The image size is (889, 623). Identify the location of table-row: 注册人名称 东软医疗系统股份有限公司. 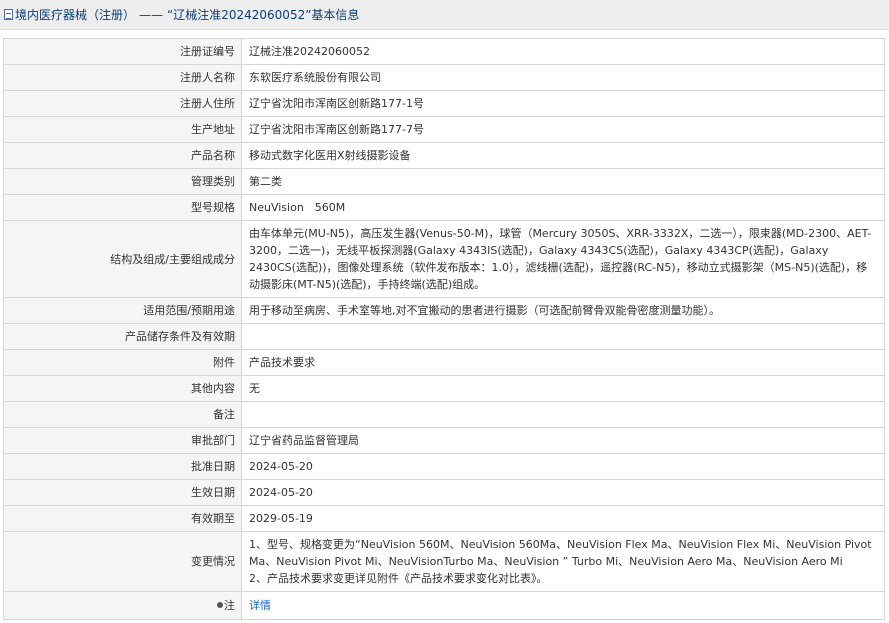
(444, 77).